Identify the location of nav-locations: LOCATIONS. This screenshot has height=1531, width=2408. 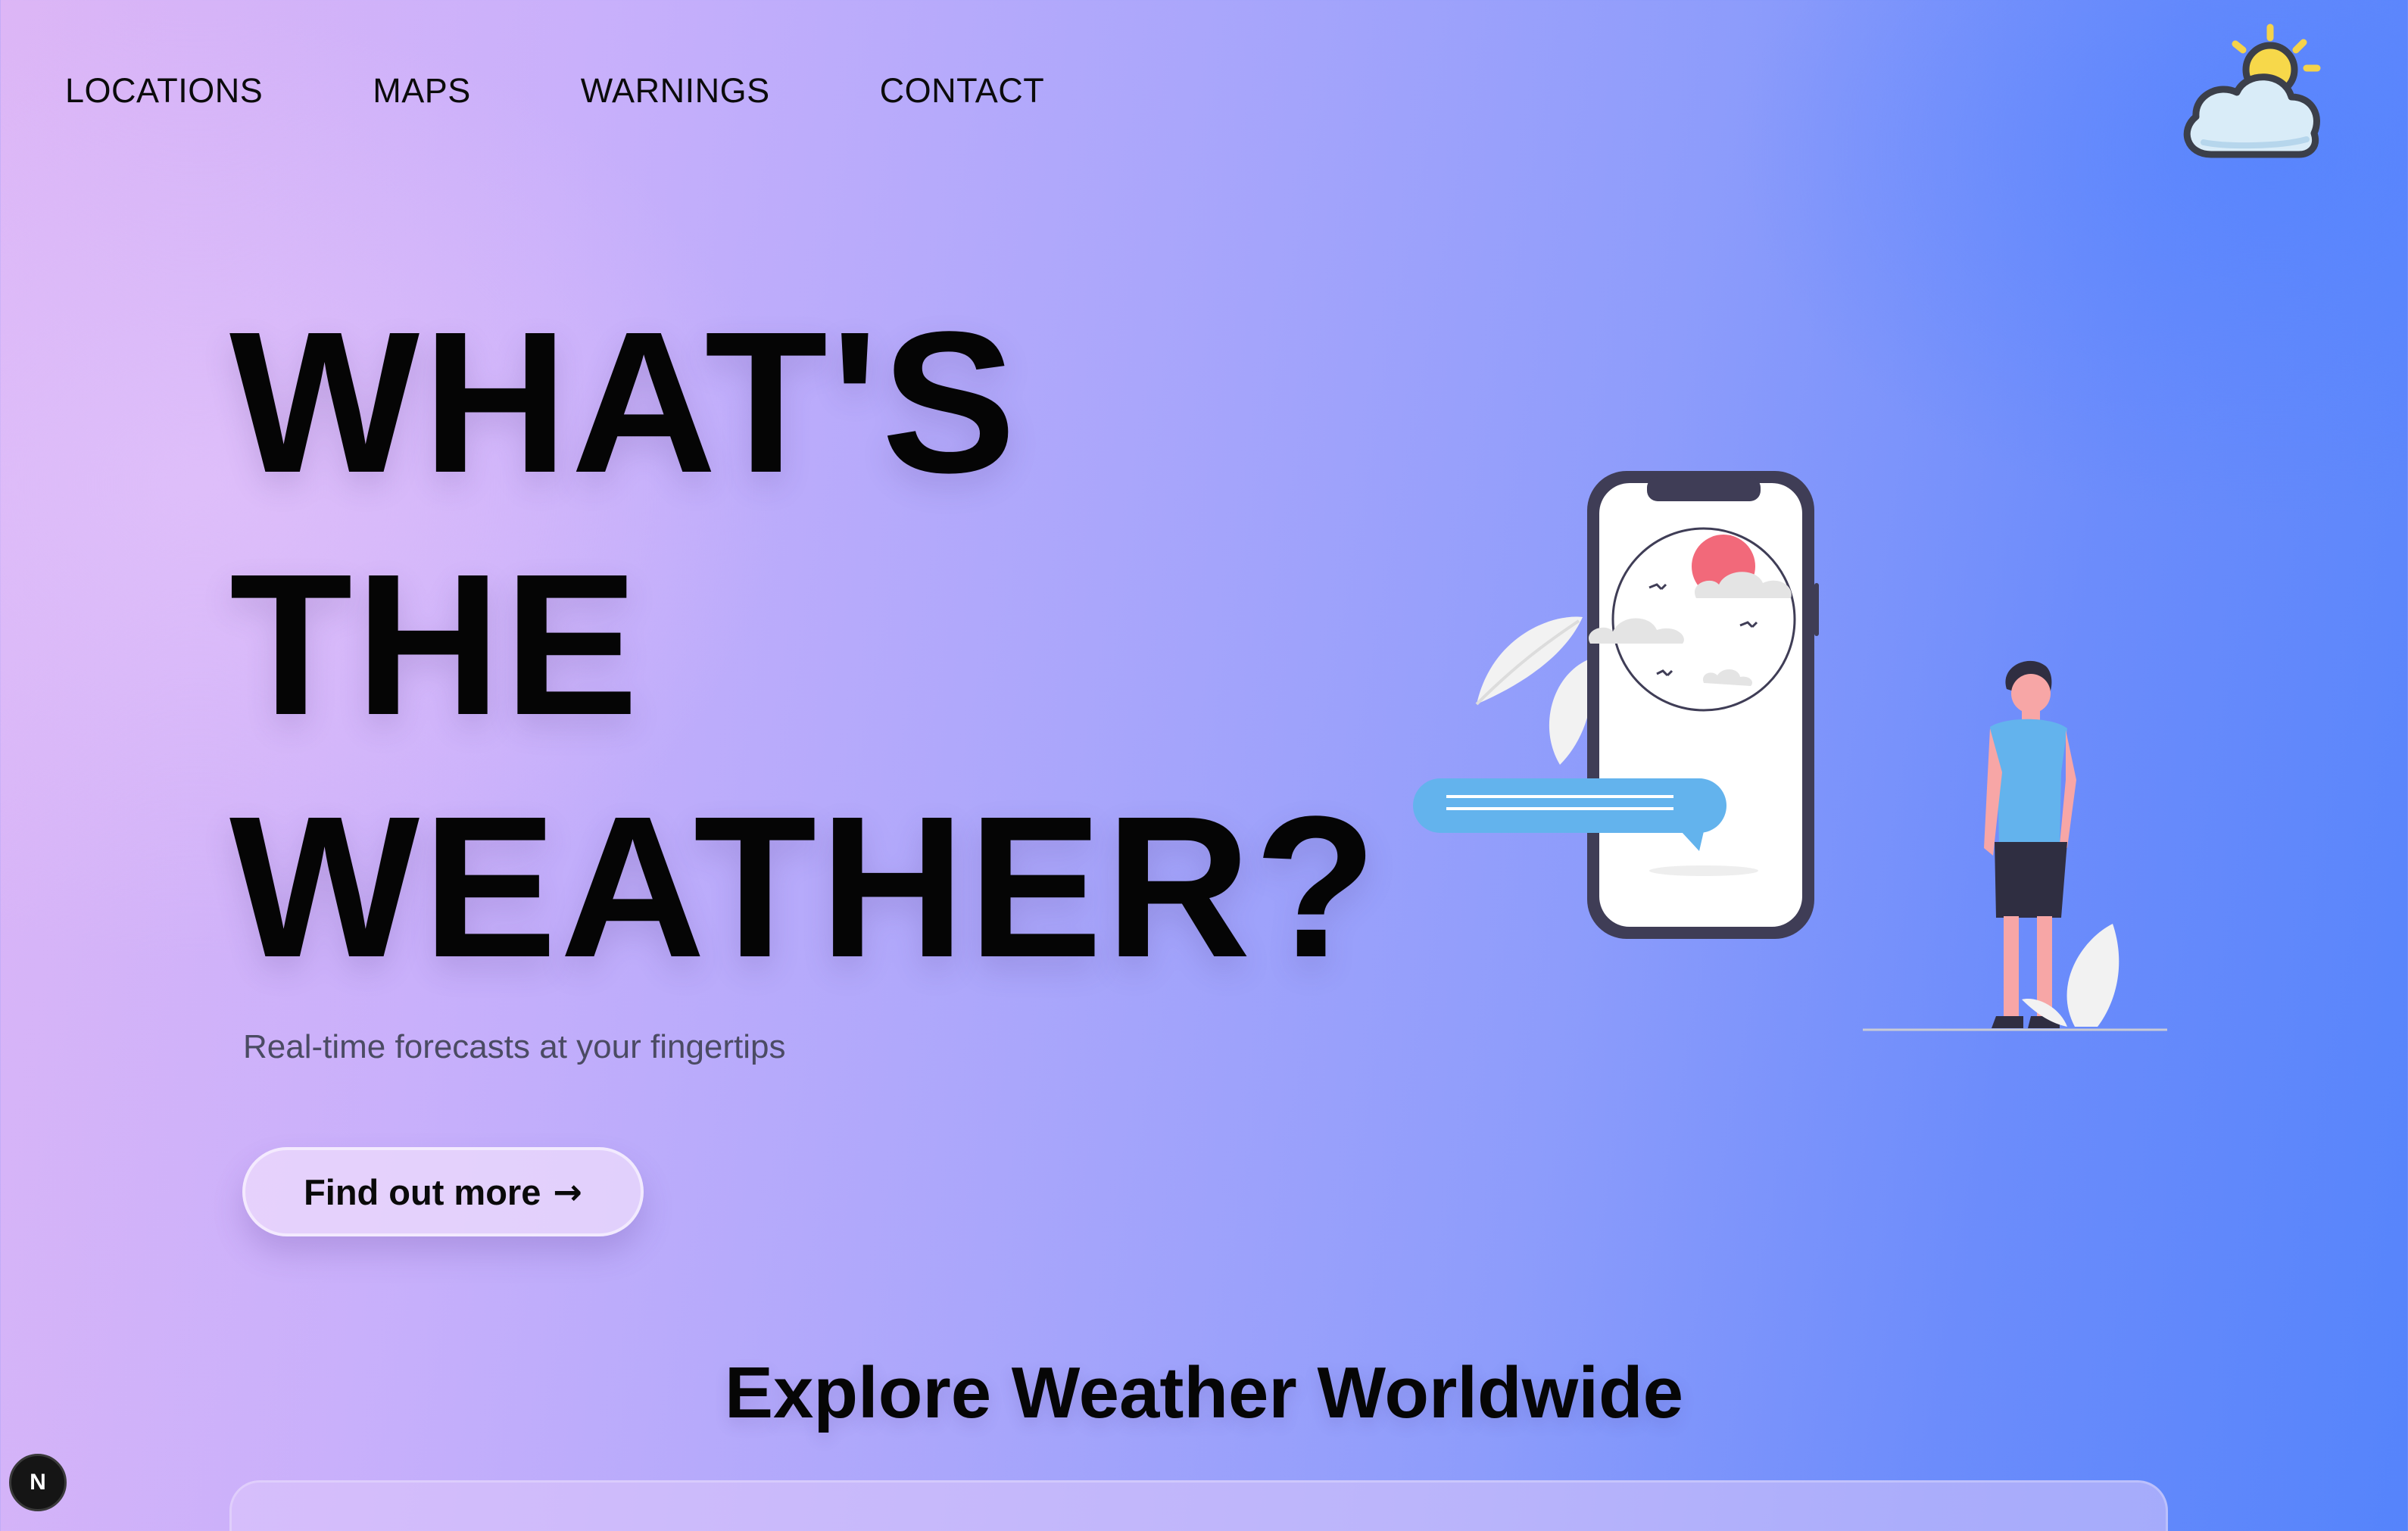
(164, 91).